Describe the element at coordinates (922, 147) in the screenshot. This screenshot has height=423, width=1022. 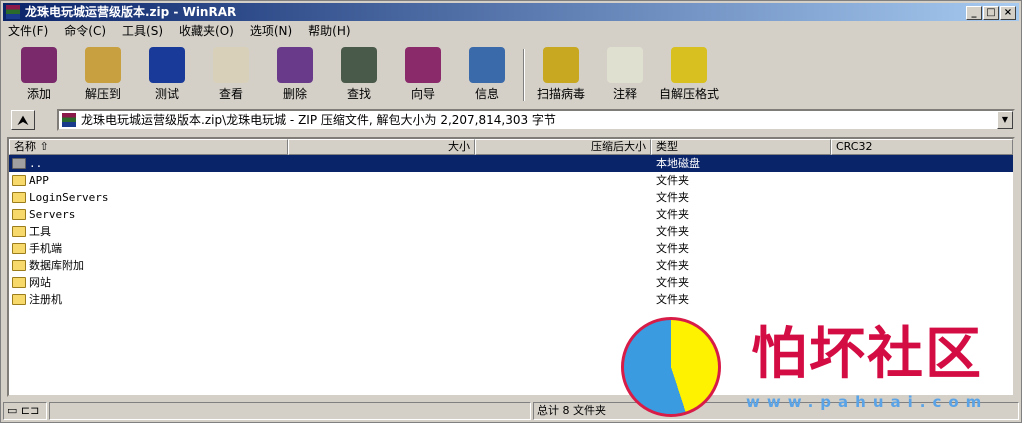
I see `col-crc: CRC32` at that location.